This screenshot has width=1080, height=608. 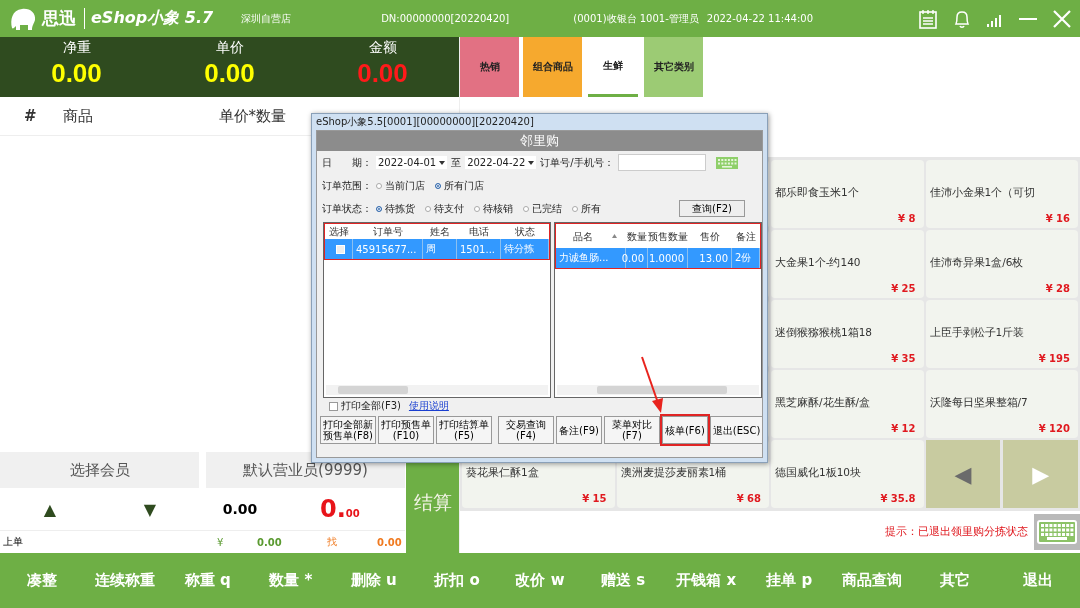 I want to click on column-header: 品名, so click(x=583, y=236).